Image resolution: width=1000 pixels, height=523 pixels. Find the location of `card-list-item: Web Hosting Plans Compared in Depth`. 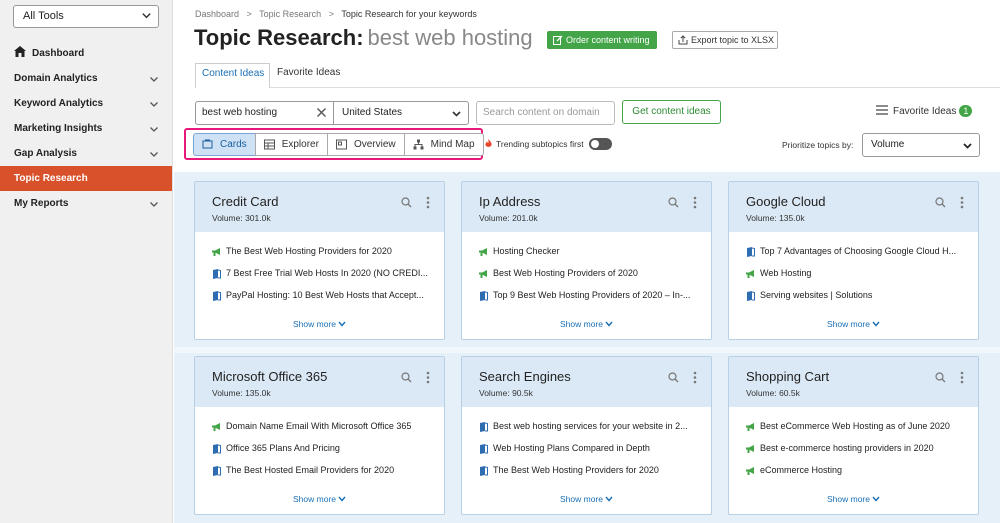

card-list-item: Web Hosting Plans Compared in Depth is located at coordinates (591, 454).